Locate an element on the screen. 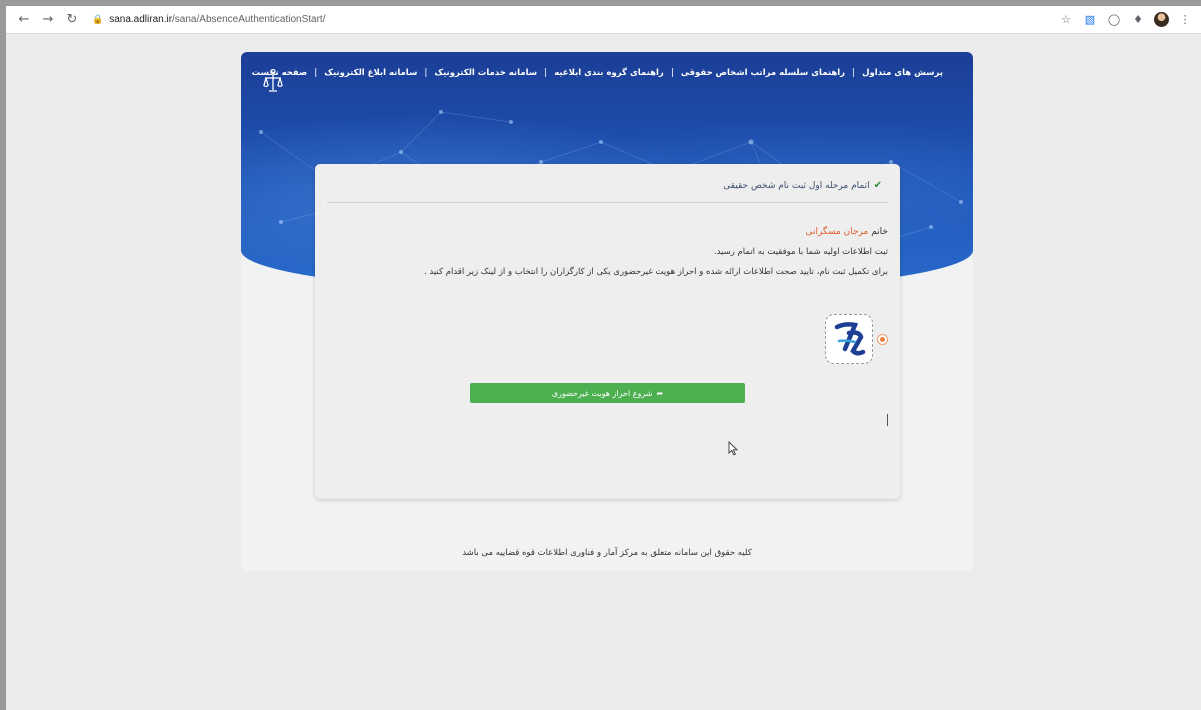 The image size is (1201, 710). provider-option is located at coordinates (856, 339).